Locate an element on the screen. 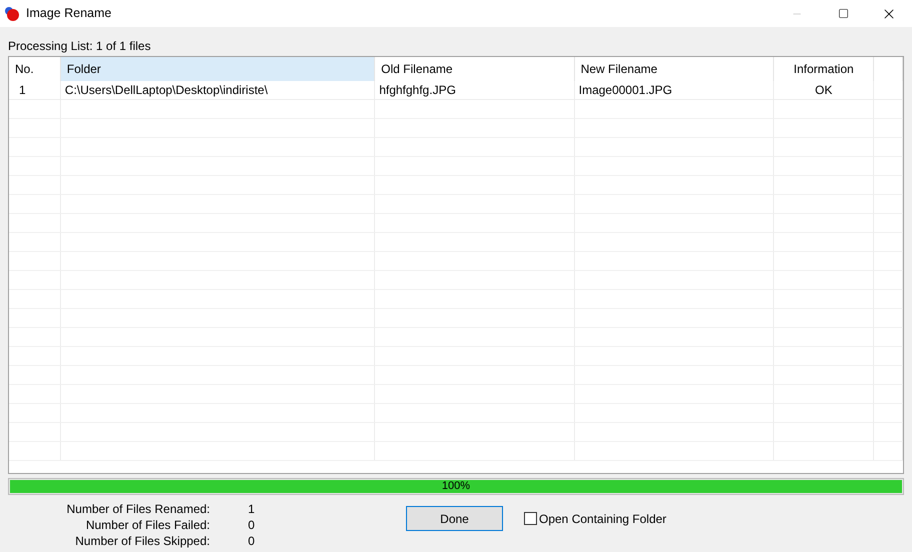 The height and width of the screenshot is (552, 912). app-logo-icon is located at coordinates (12, 14).